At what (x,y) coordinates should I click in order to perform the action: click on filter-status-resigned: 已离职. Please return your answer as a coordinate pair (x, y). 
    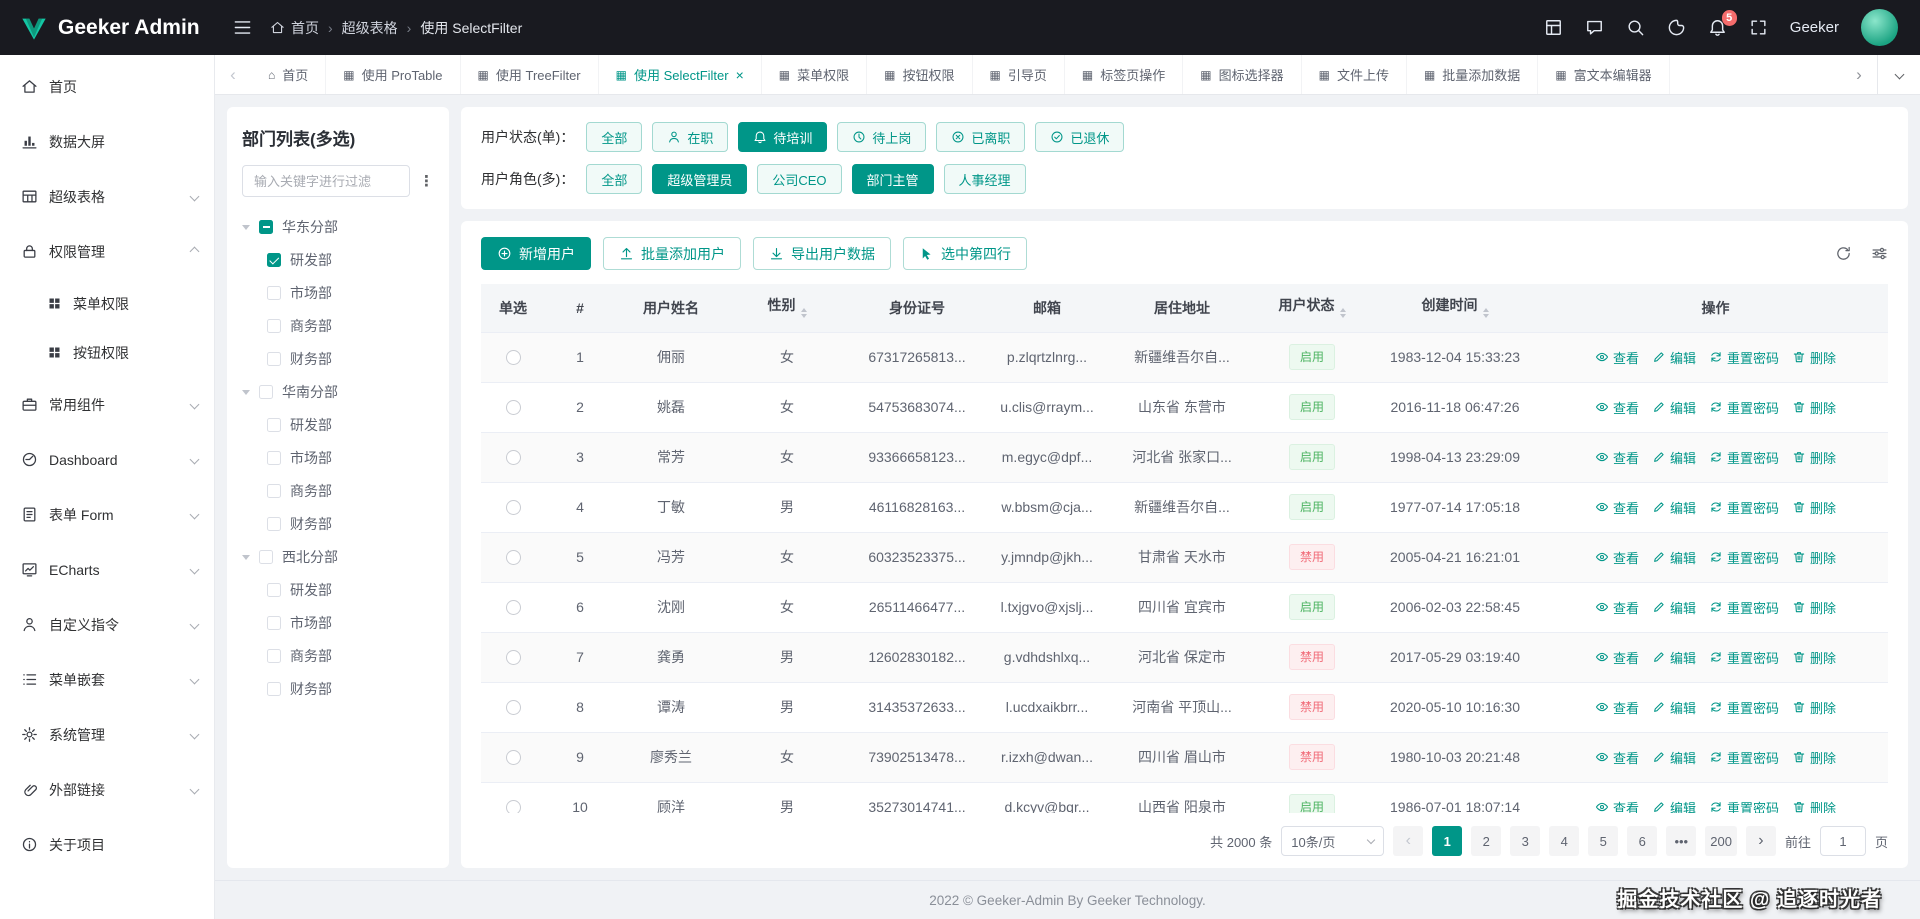
    Looking at the image, I should click on (981, 137).